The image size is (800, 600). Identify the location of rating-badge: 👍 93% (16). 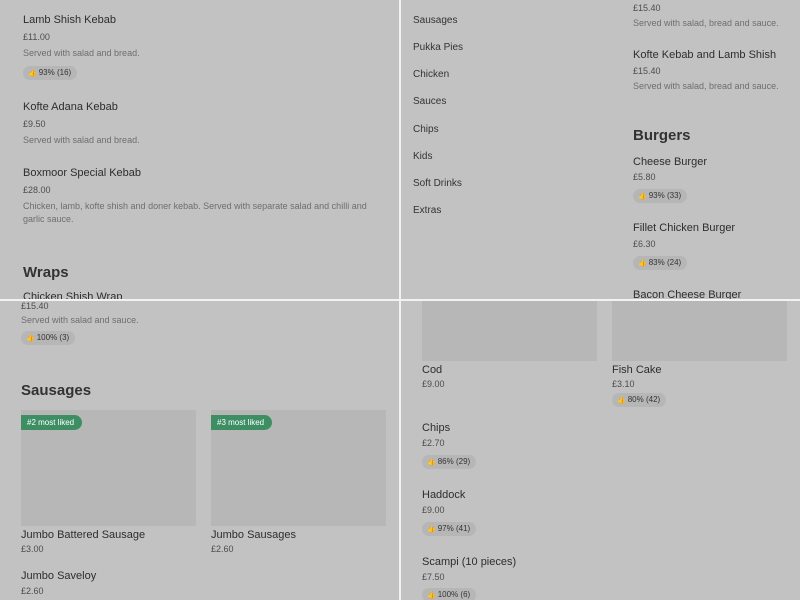
(50, 73).